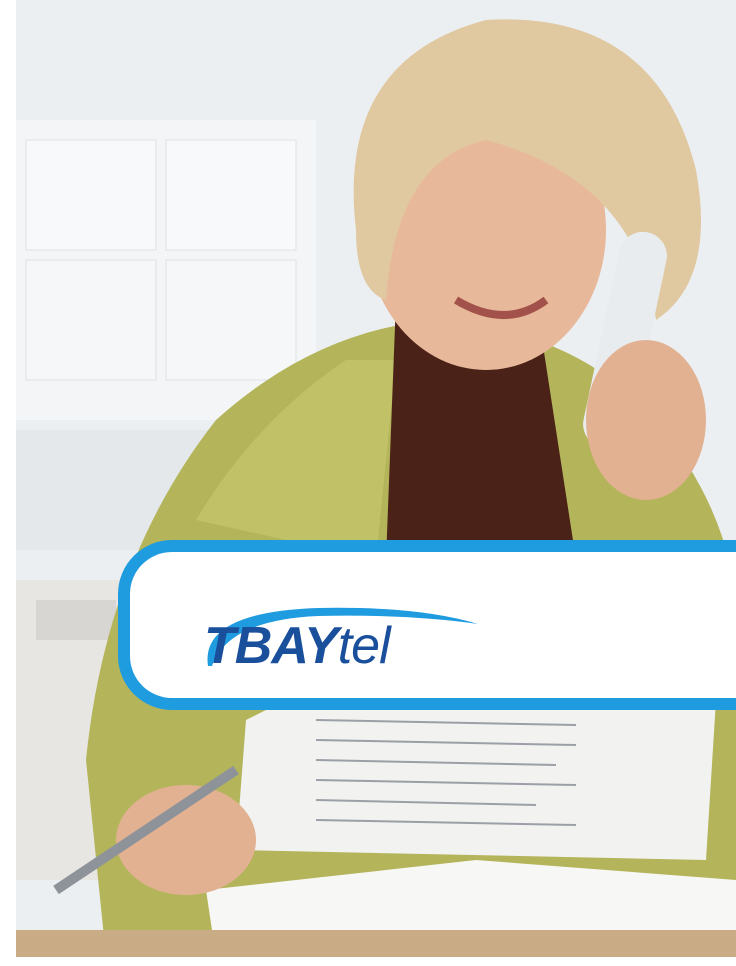 The image size is (736, 966). I want to click on logo-wordmark: TBAYtel, so click(297, 646).